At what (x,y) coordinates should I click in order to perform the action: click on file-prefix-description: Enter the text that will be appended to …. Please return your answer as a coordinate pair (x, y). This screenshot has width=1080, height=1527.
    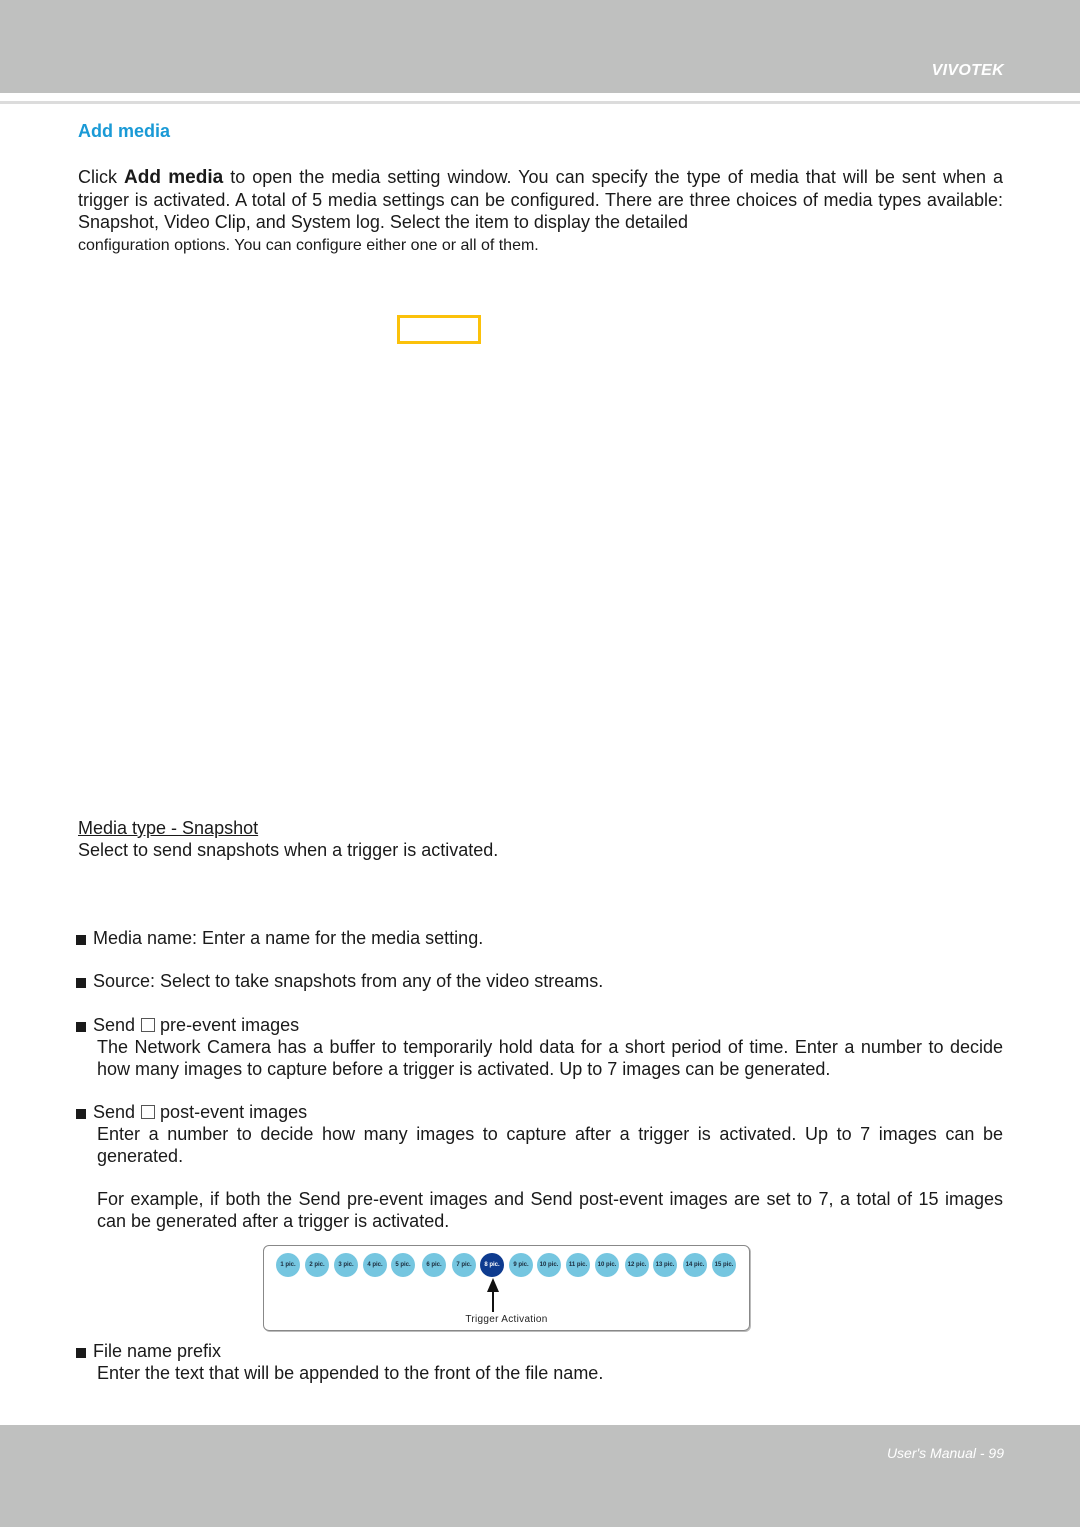
    Looking at the image, I should click on (350, 1373).